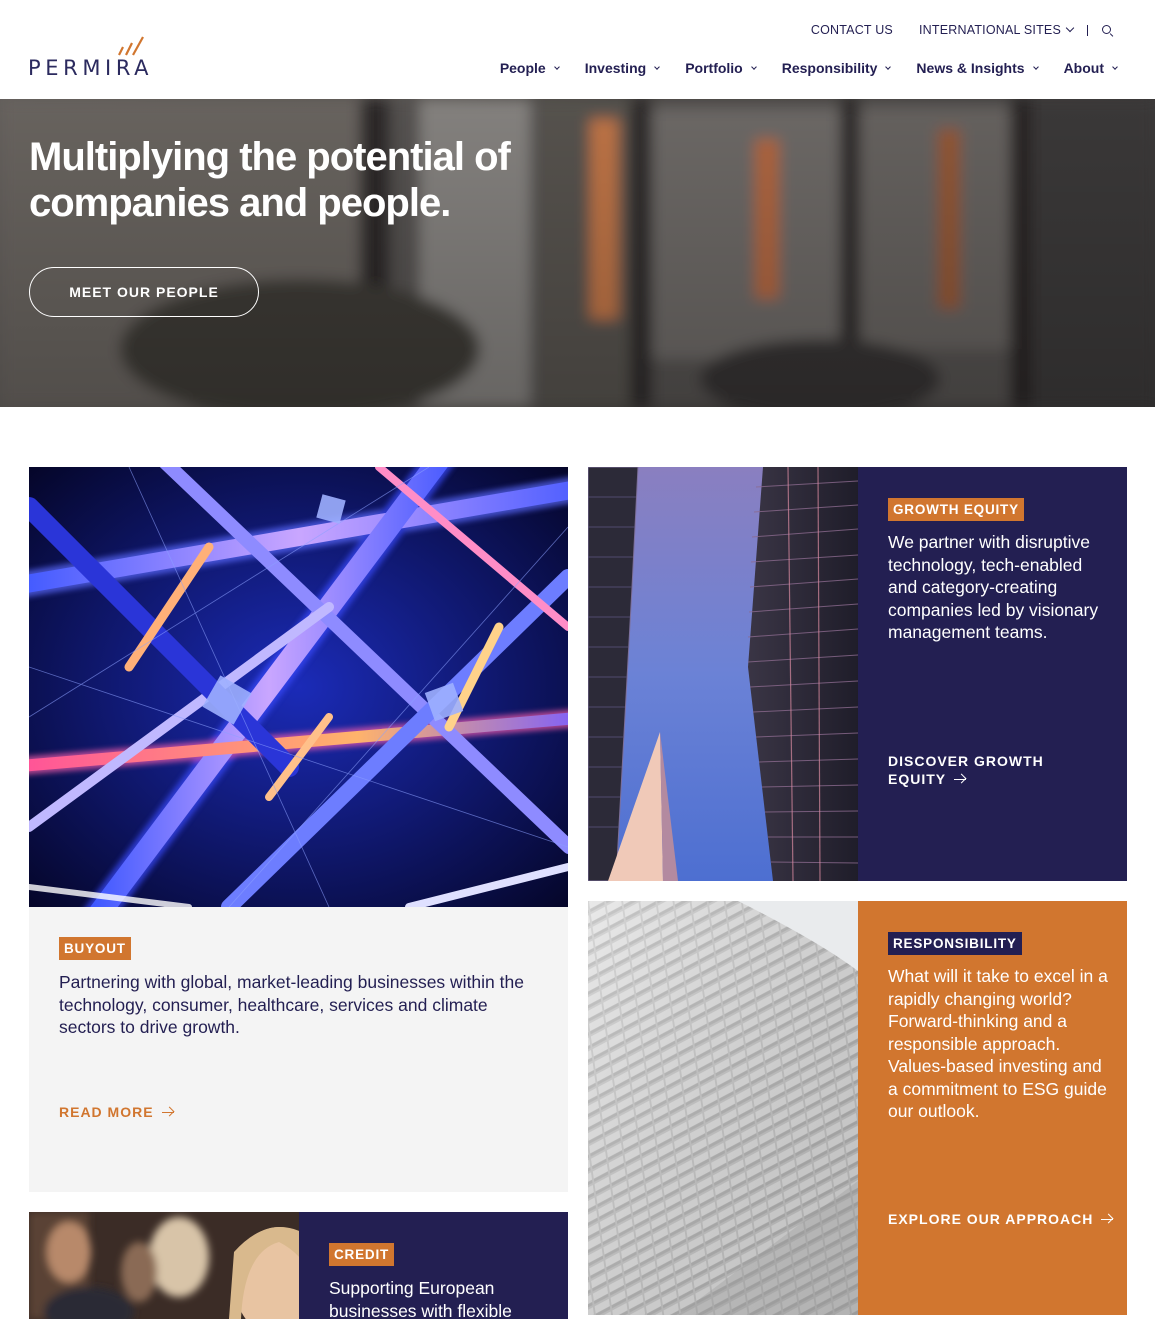 The height and width of the screenshot is (1319, 1155). Describe the element at coordinates (852, 30) in the screenshot. I see `contact-us-link: CONTACT US` at that location.